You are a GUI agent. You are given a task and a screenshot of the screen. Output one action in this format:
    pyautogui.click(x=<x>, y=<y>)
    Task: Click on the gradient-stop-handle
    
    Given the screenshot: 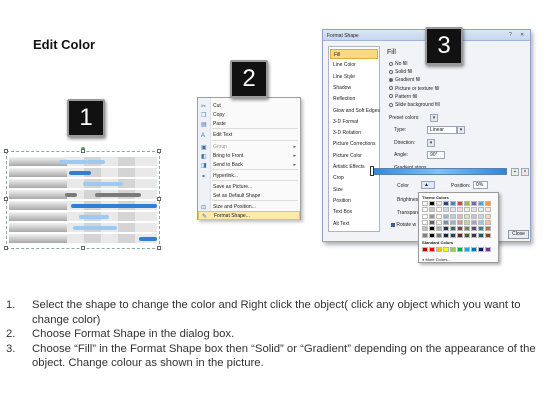 What is the action you would take?
    pyautogui.click(x=372, y=171)
    